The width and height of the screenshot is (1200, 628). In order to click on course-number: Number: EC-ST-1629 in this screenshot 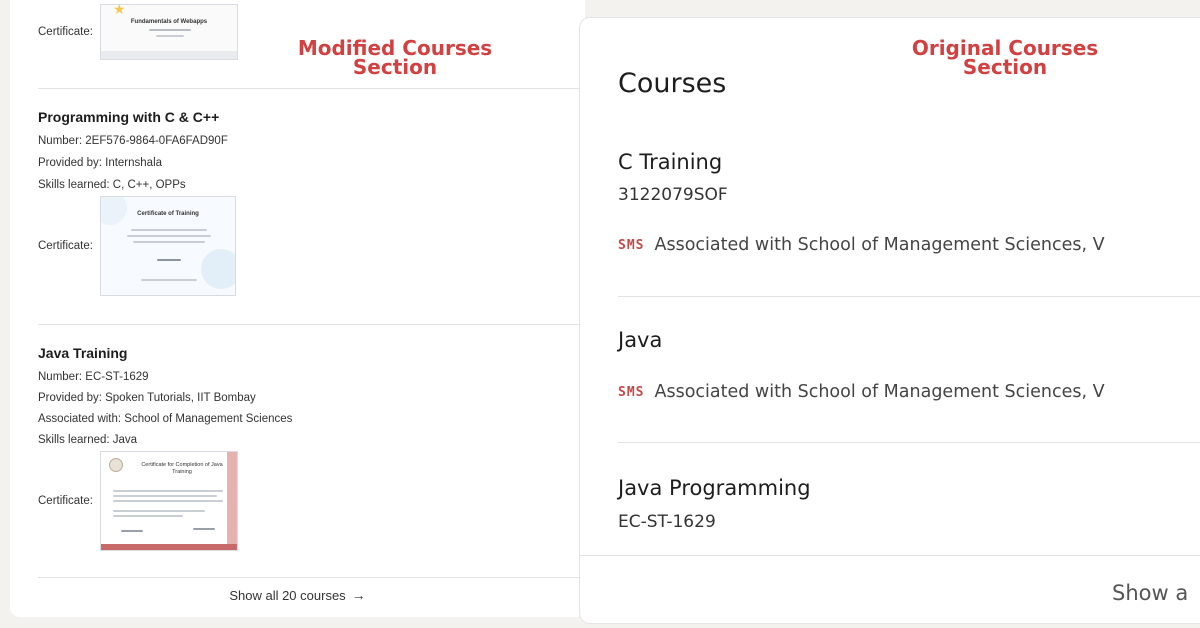, I will do `click(93, 377)`.